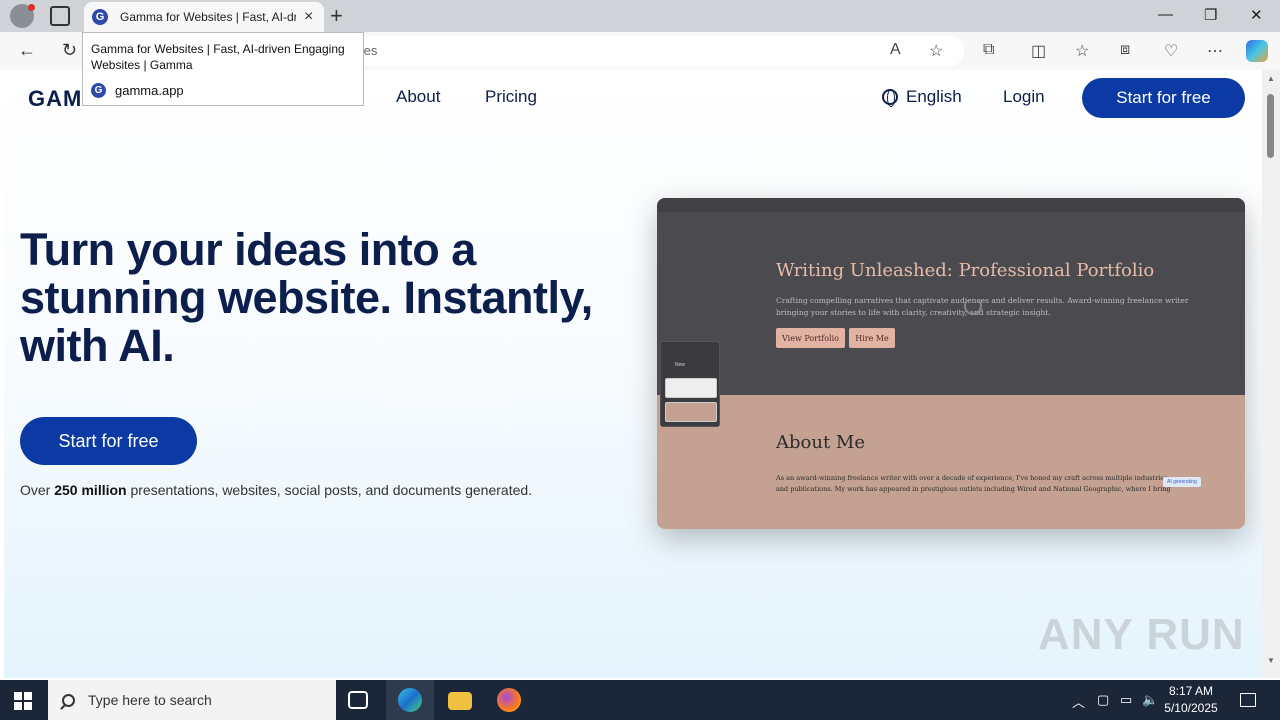 The image size is (1280, 720). I want to click on page-scrollbar: ▲ ▼, so click(1271, 374).